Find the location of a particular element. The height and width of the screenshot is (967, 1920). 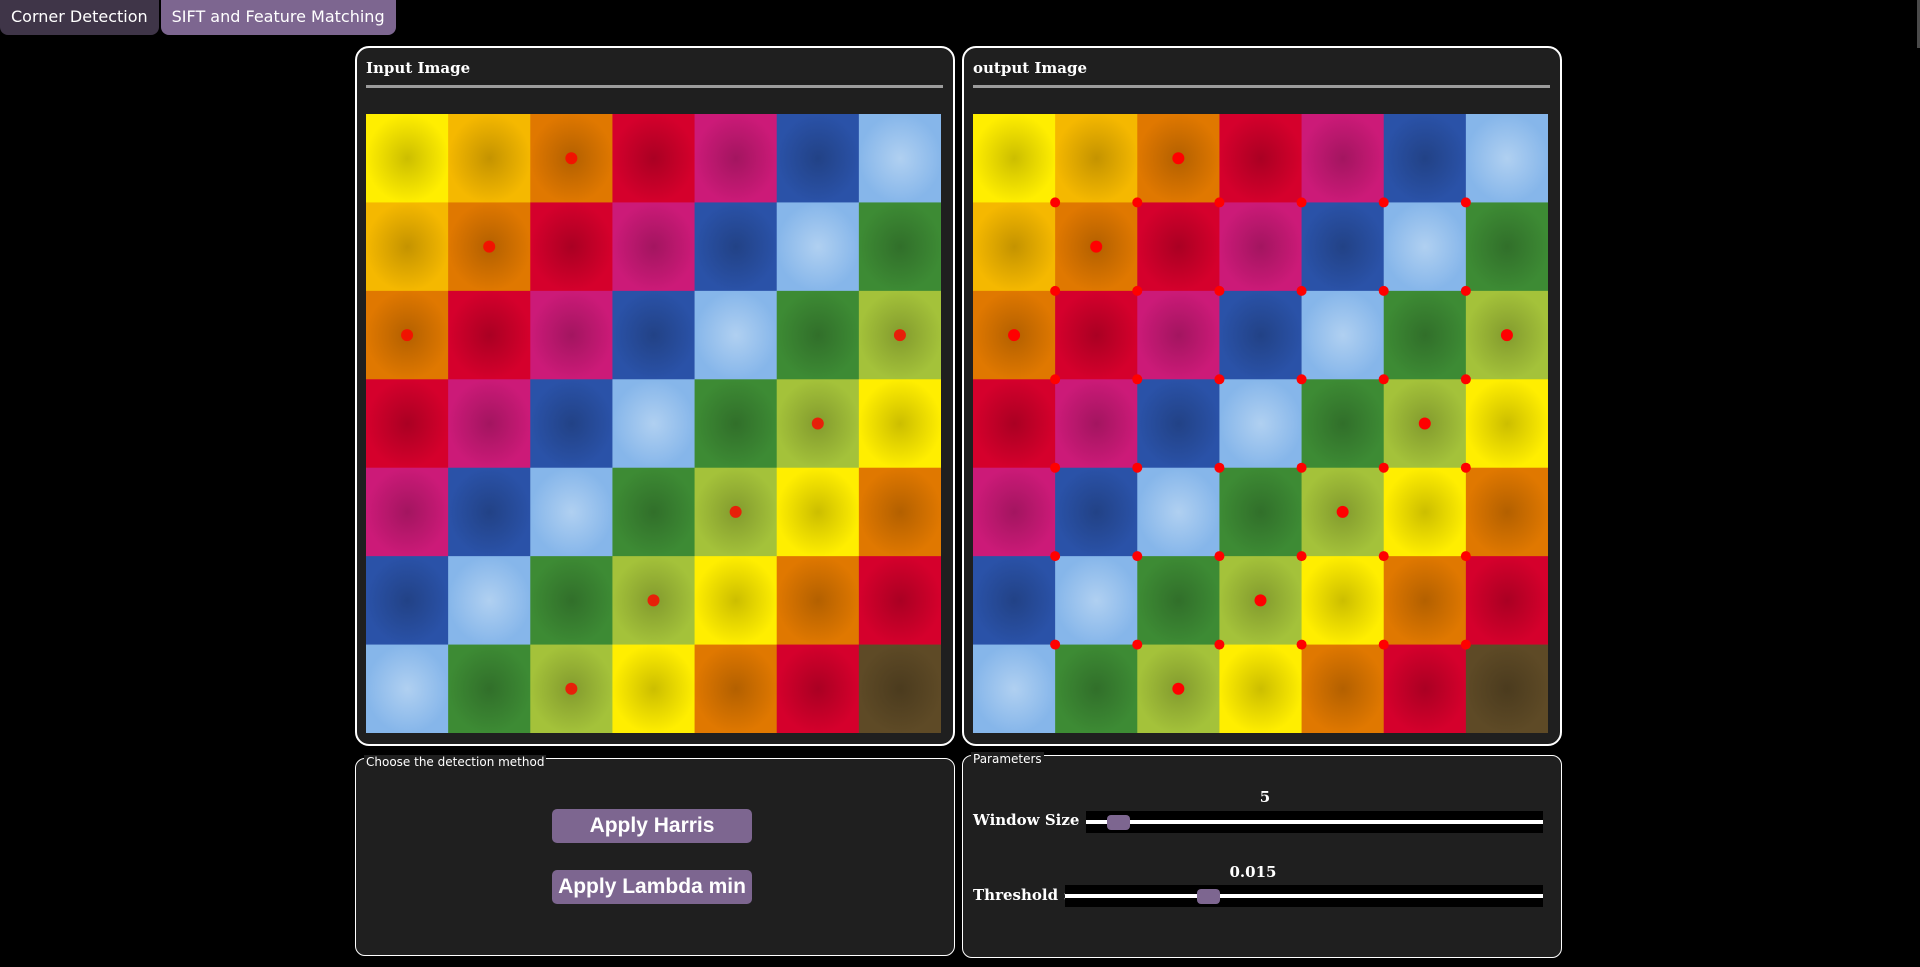

window-size-slider is located at coordinates (1314, 822).